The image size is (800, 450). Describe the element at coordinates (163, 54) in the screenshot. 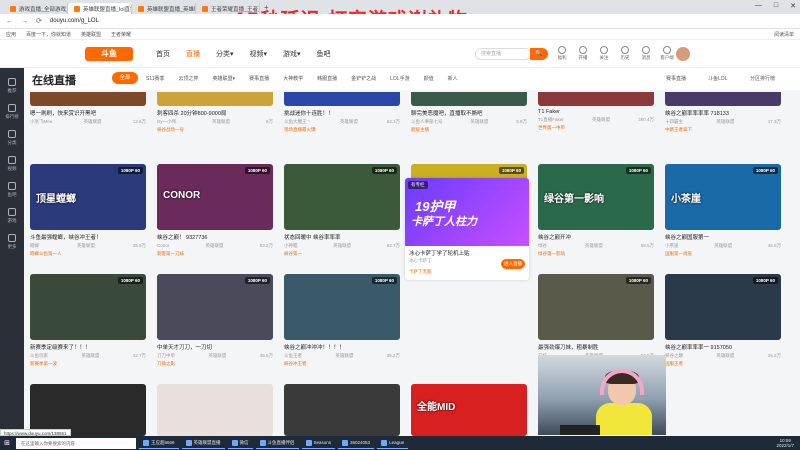

I see `nav-home: 首页` at that location.